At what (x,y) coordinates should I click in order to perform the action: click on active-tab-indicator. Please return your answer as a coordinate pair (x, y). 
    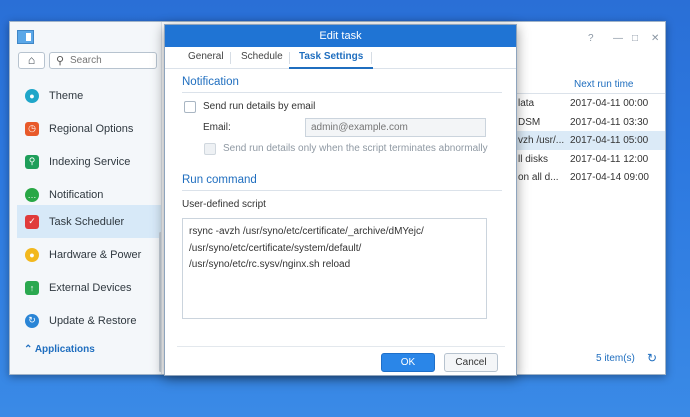
    Looking at the image, I should click on (331, 68).